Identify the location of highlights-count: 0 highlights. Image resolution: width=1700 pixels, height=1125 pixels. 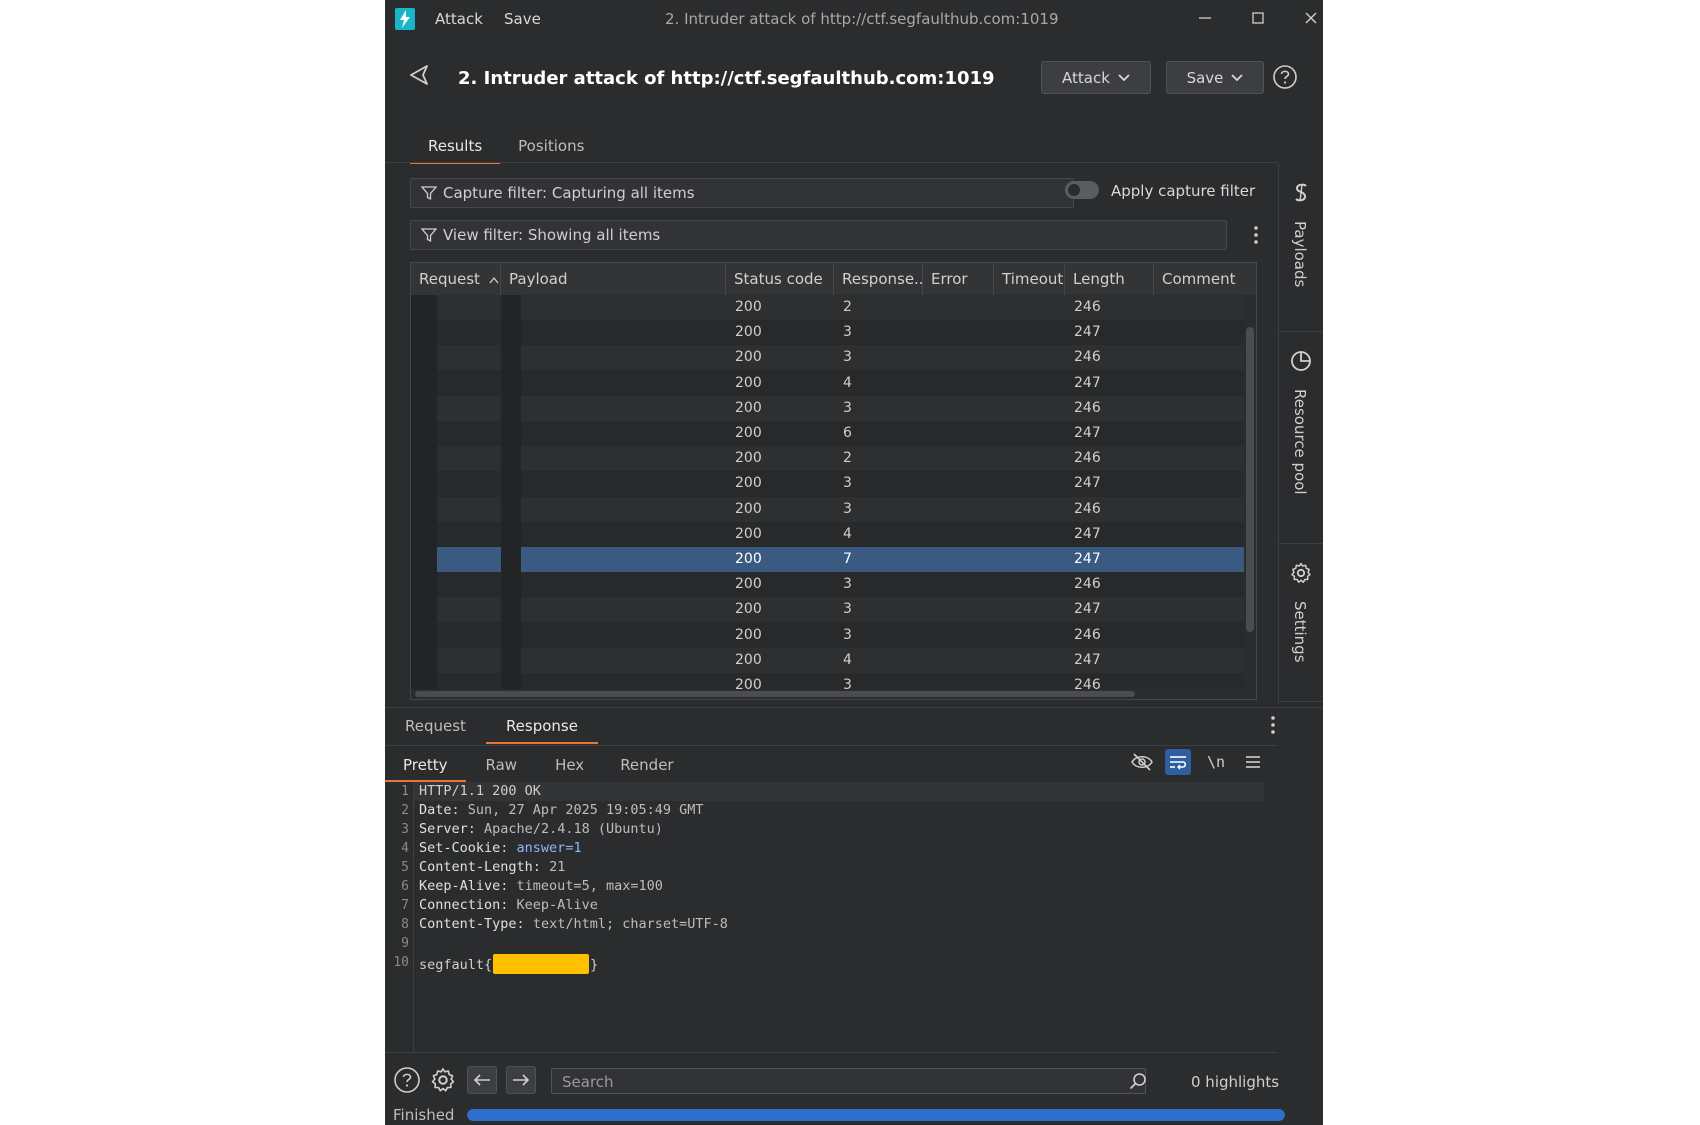
(1235, 1082).